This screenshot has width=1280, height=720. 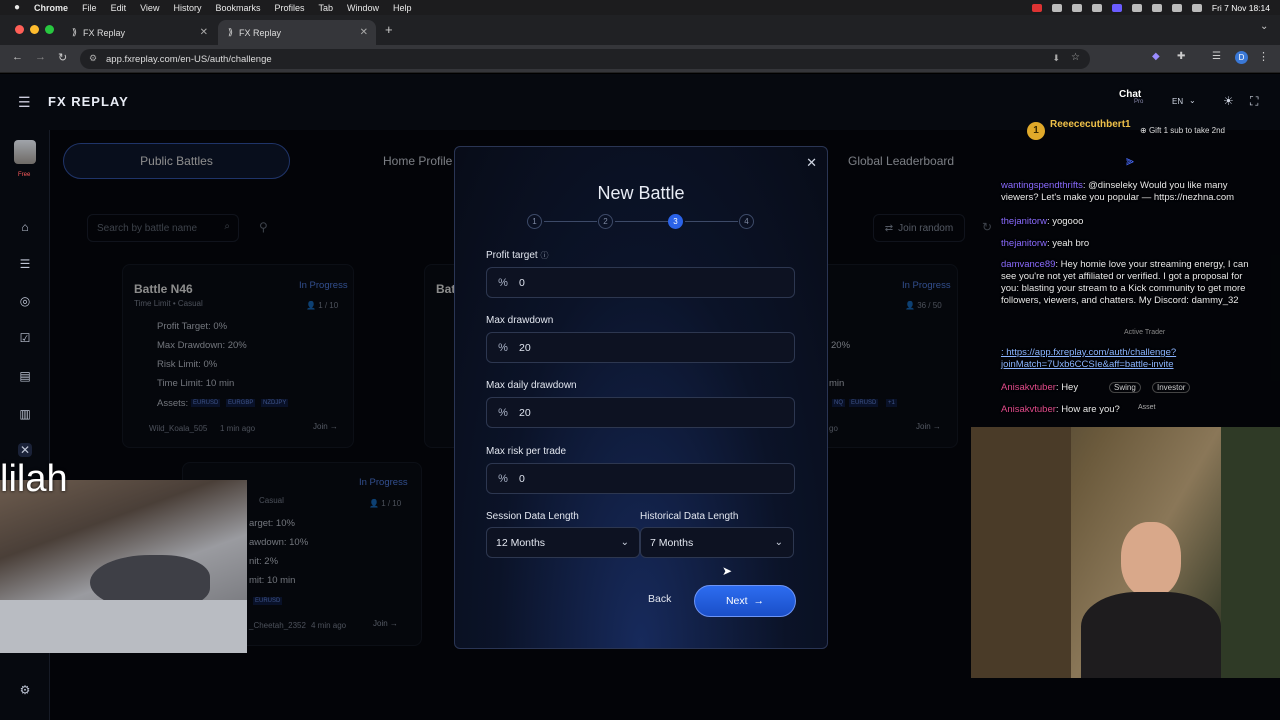 What do you see at coordinates (25, 264) in the screenshot?
I see `list-icon: ☰` at bounding box center [25, 264].